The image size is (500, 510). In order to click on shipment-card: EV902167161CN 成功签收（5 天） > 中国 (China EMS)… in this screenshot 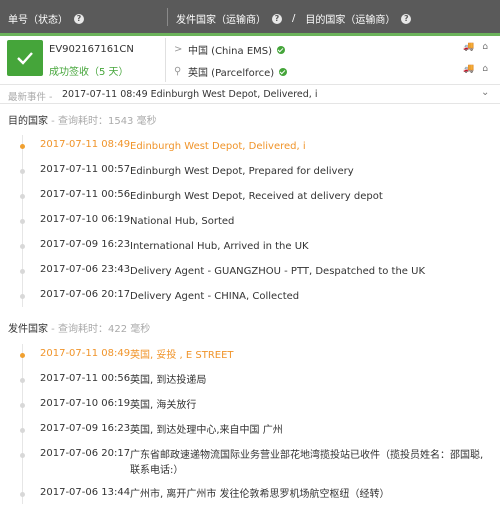, I will do `click(250, 60)`.